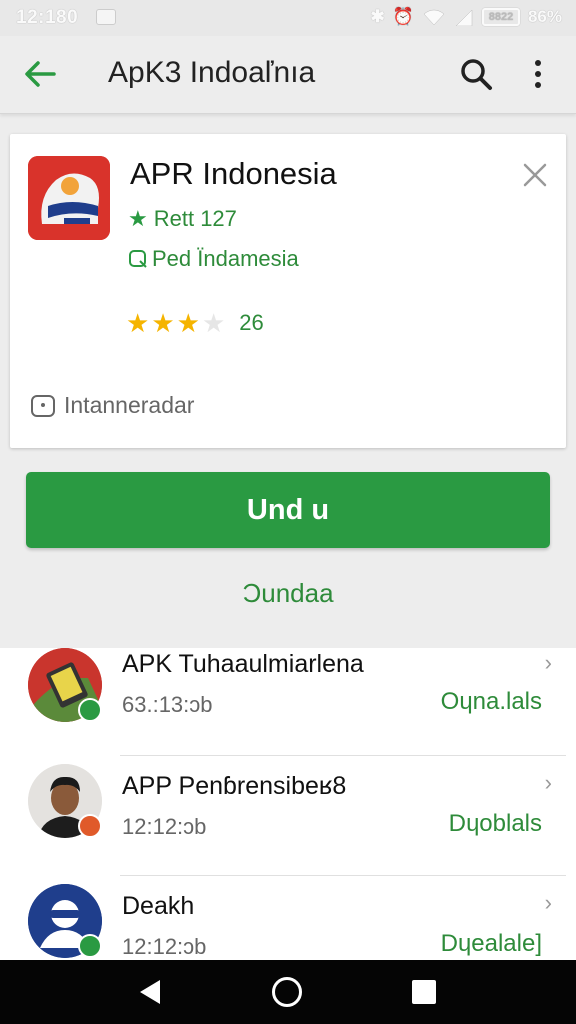  What do you see at coordinates (544, 16) in the screenshot?
I see `battery-percent: 86%` at bounding box center [544, 16].